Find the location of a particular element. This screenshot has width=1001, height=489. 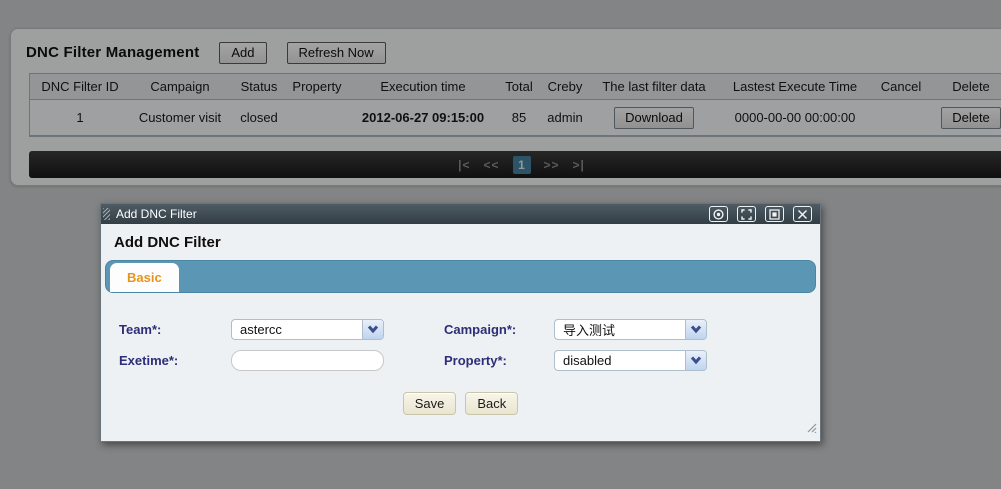

exetime-input is located at coordinates (307, 360).